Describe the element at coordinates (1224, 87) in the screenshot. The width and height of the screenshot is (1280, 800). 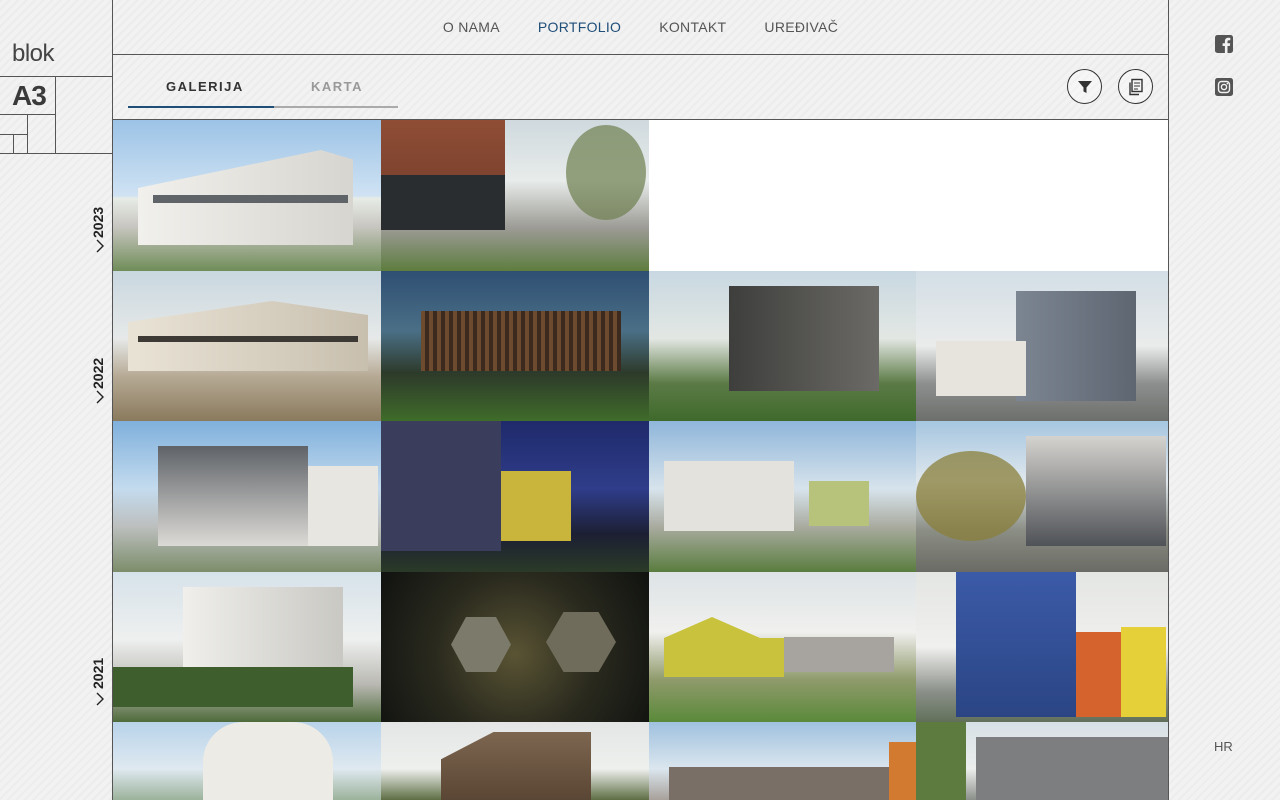
I see `instagram-icon` at that location.